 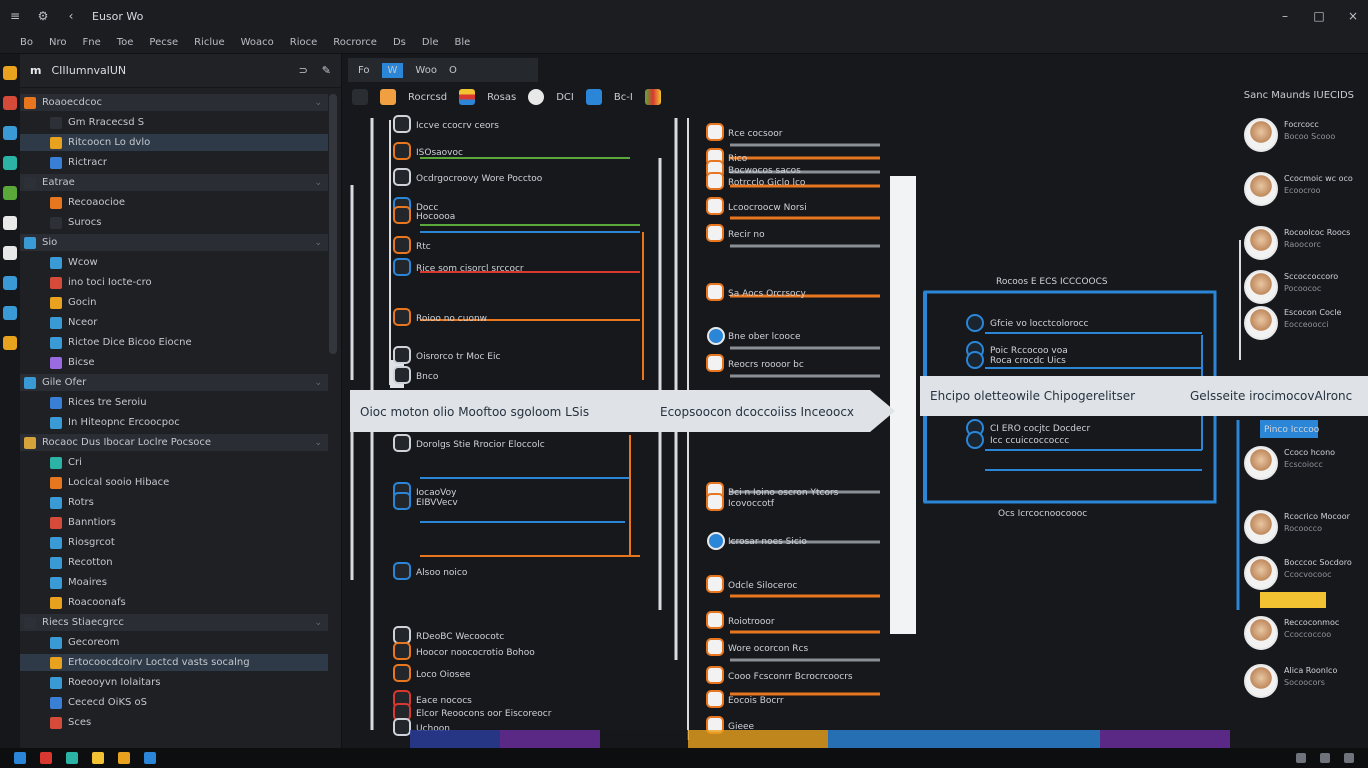 What do you see at coordinates (767, 183) in the screenshot?
I see `node-label: Rotrcclo Giclo lco` at bounding box center [767, 183].